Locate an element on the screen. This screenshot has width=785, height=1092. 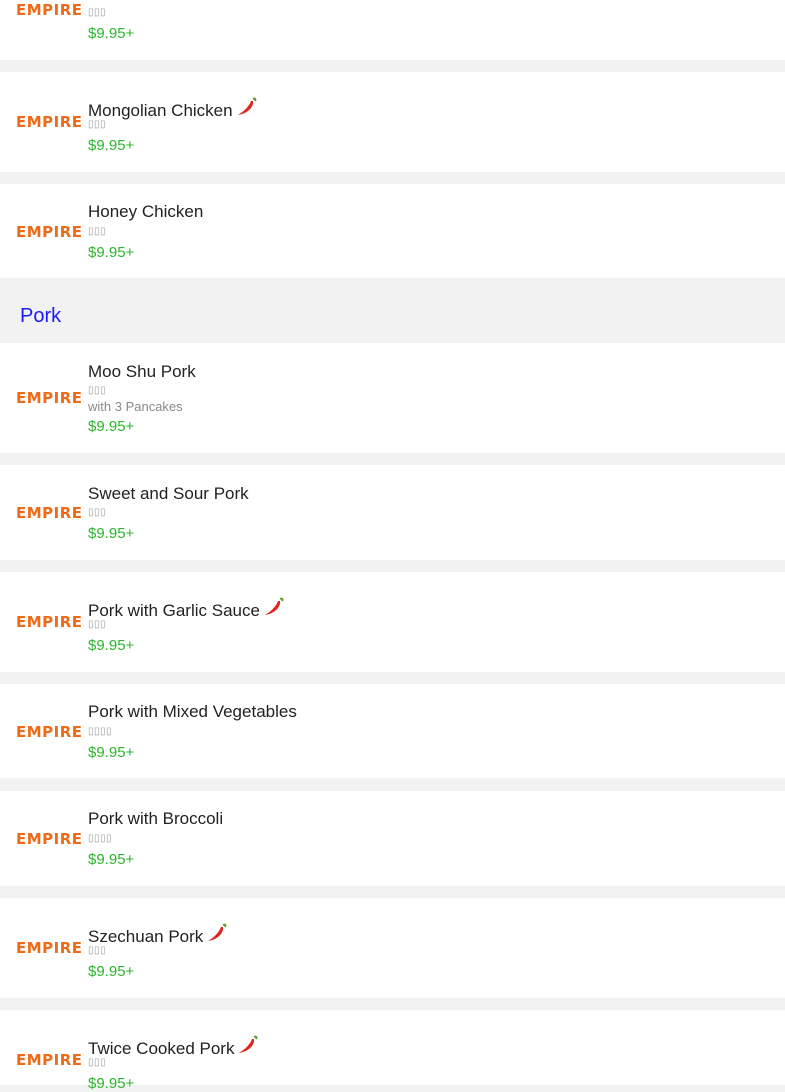
item-name-row: Mongolian Chicken is located at coordinates (173, 107).